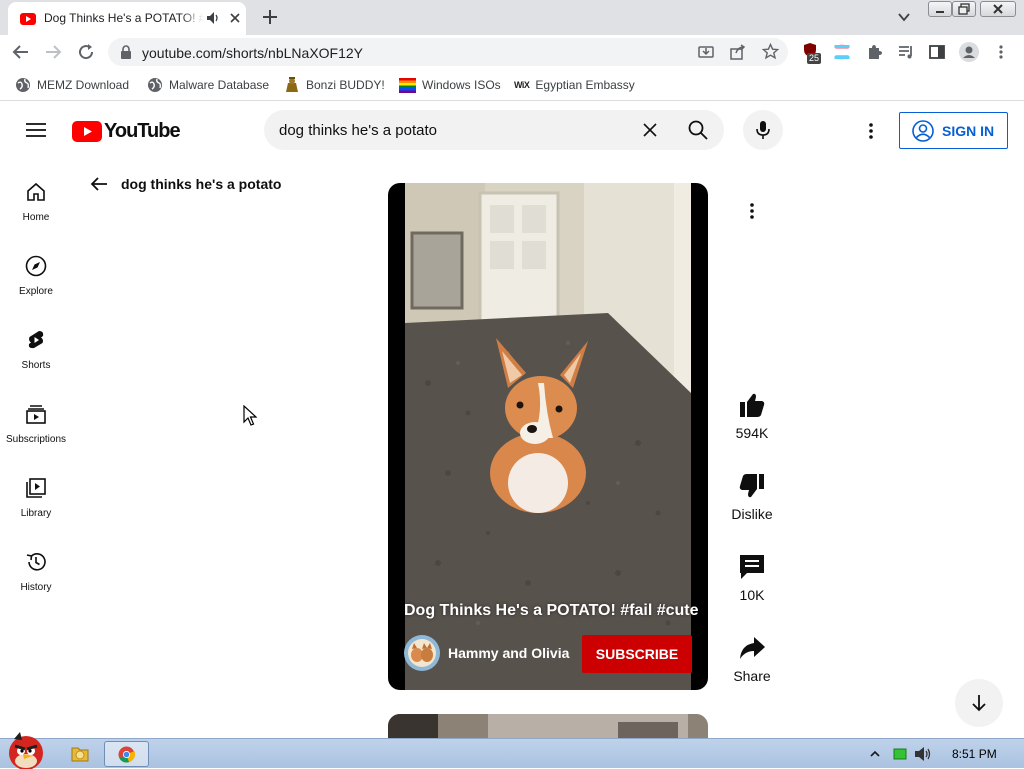 The image size is (1024, 769). I want to click on search-input: dog thinks he's a potato, so click(358, 130).